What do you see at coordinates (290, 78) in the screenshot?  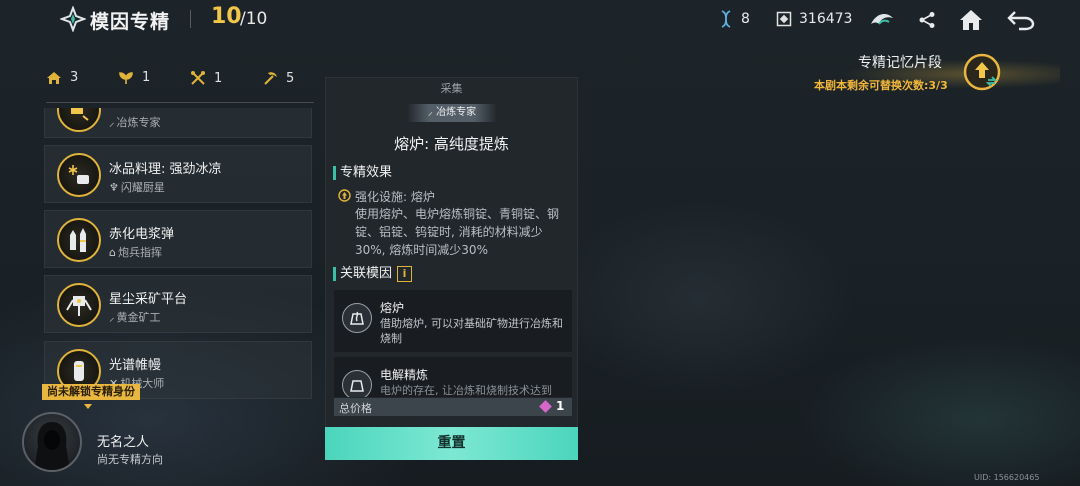 I see `counter-value: 5` at bounding box center [290, 78].